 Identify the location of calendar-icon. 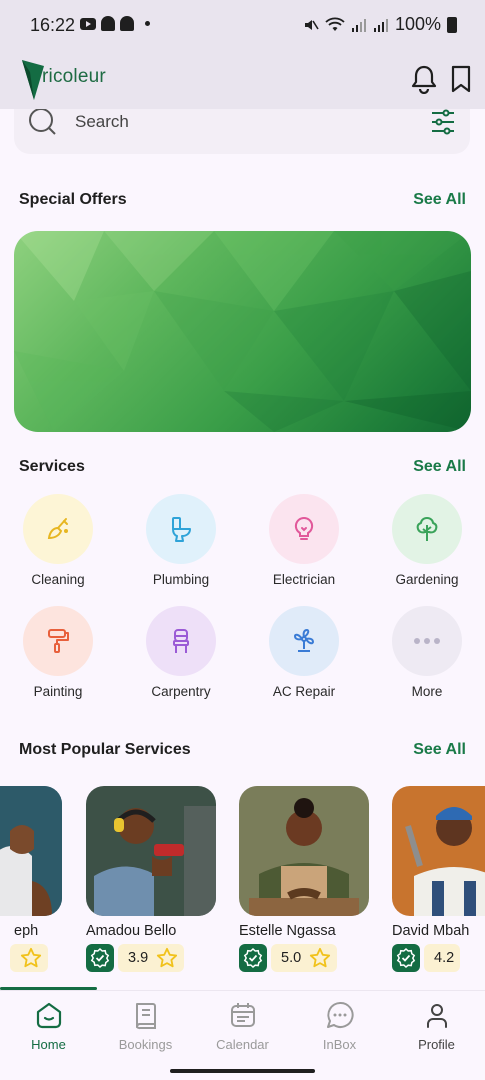
(242, 1015).